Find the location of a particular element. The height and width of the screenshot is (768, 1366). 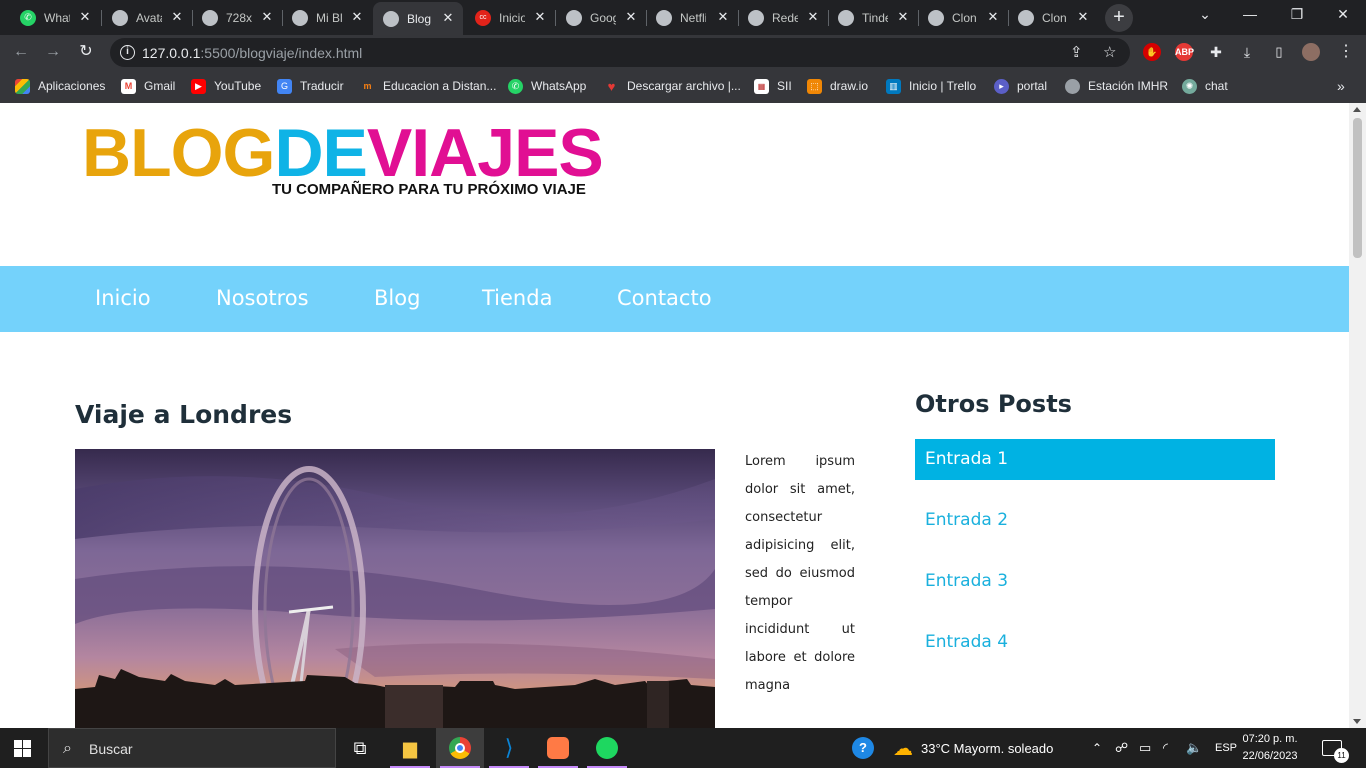

bookmark-whatsapp: ✆ WhatsApp is located at coordinates (547, 86).